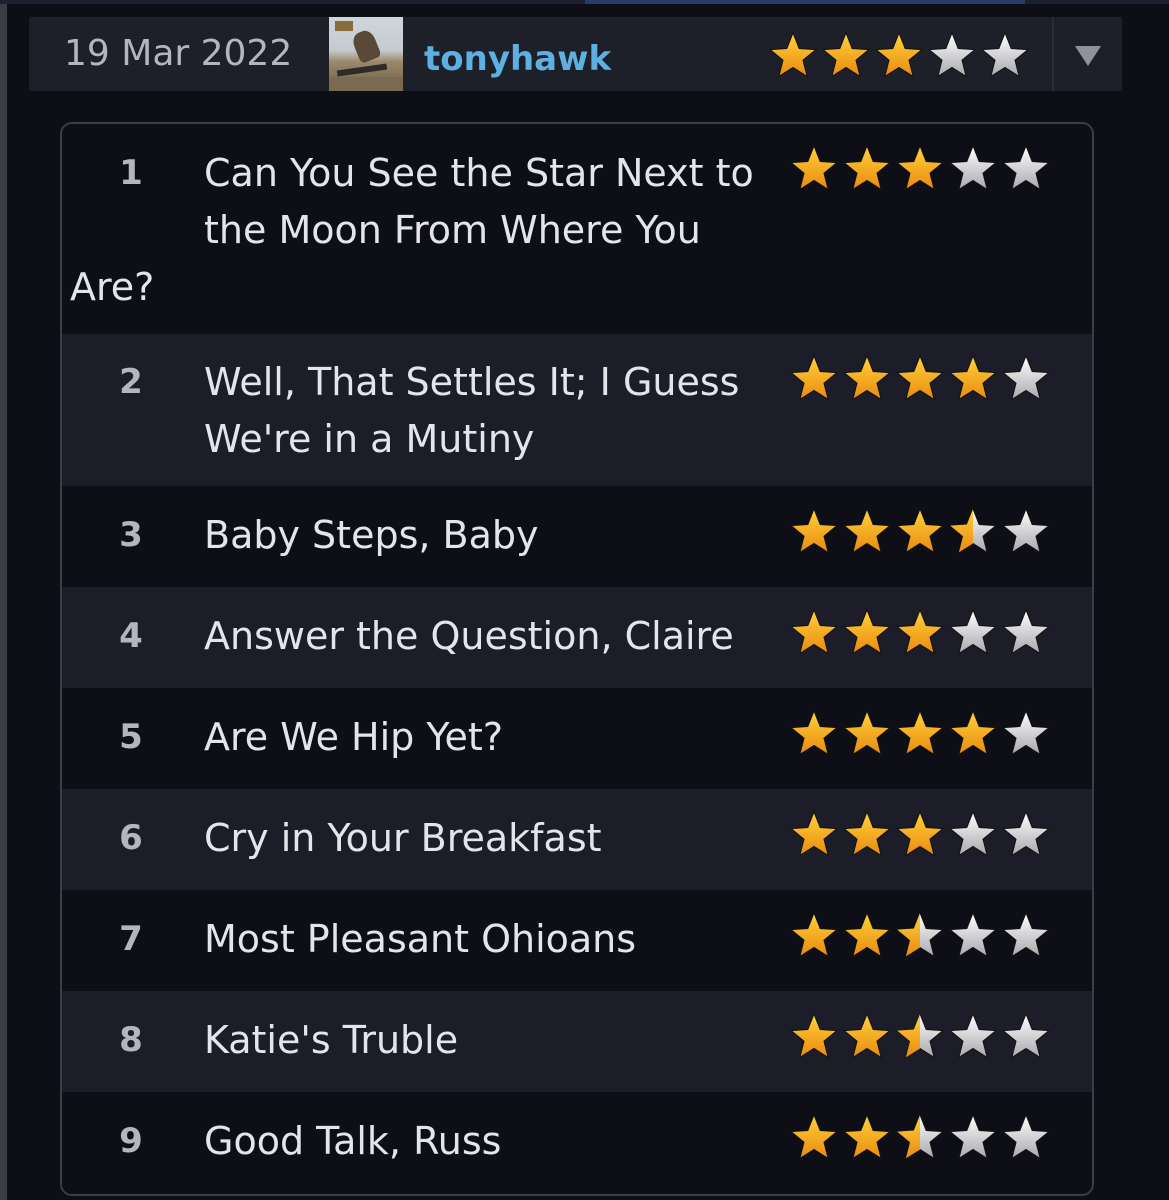 The width and height of the screenshot is (1169, 1200). What do you see at coordinates (366, 84) in the screenshot?
I see `avatar-ground` at bounding box center [366, 84].